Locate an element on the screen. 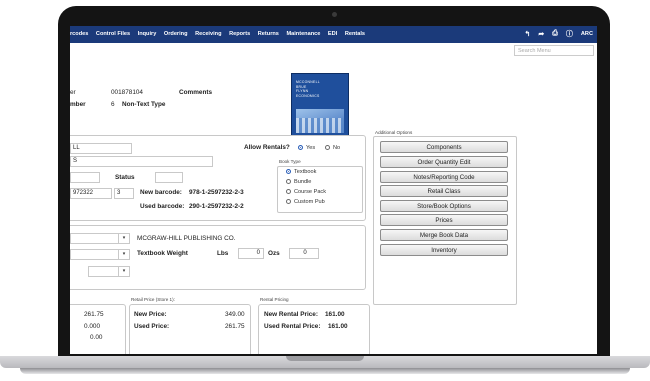 This screenshot has width=650, height=381. new-barcode-value: 978-1-2597232-2-3 is located at coordinates (216, 192).